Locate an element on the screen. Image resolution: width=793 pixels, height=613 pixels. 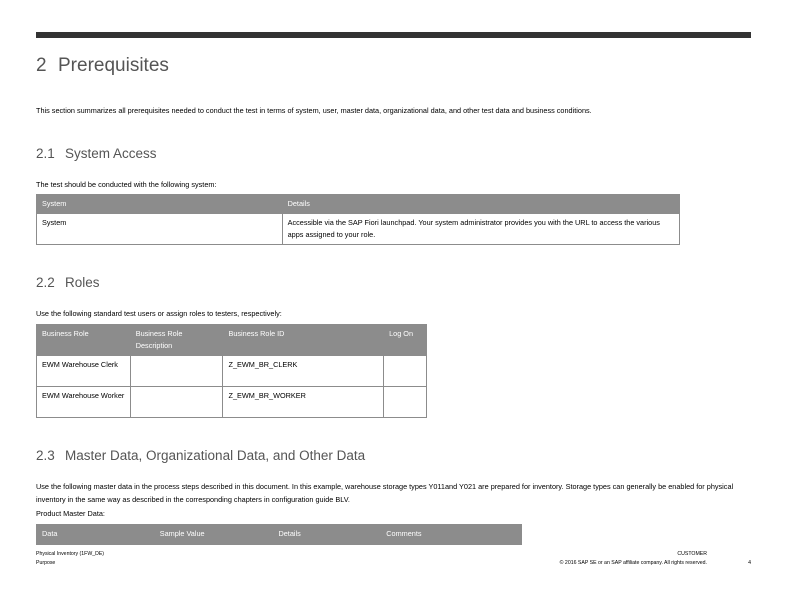
column-header: Data is located at coordinates (95, 534).